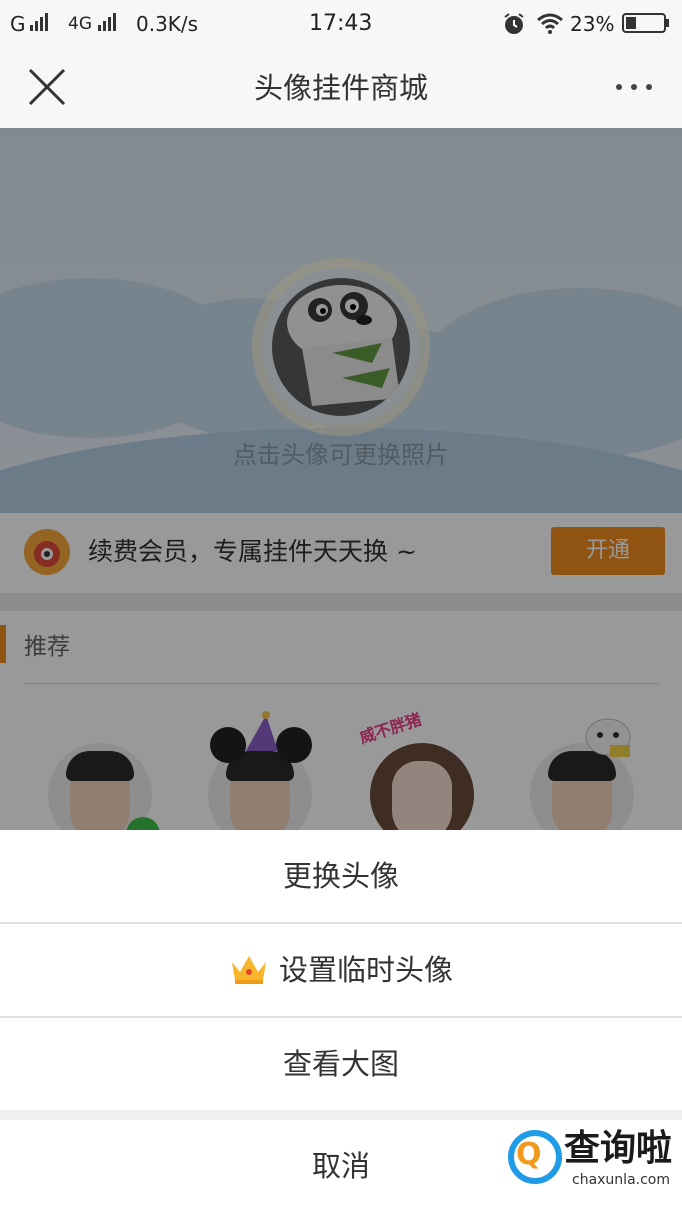 The height and width of the screenshot is (1212, 682). I want to click on nav-bar: 头像挂件商城, so click(341, 88).